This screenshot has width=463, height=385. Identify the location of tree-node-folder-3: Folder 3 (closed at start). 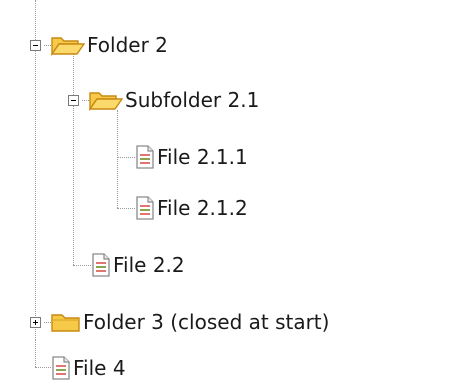
(179, 322).